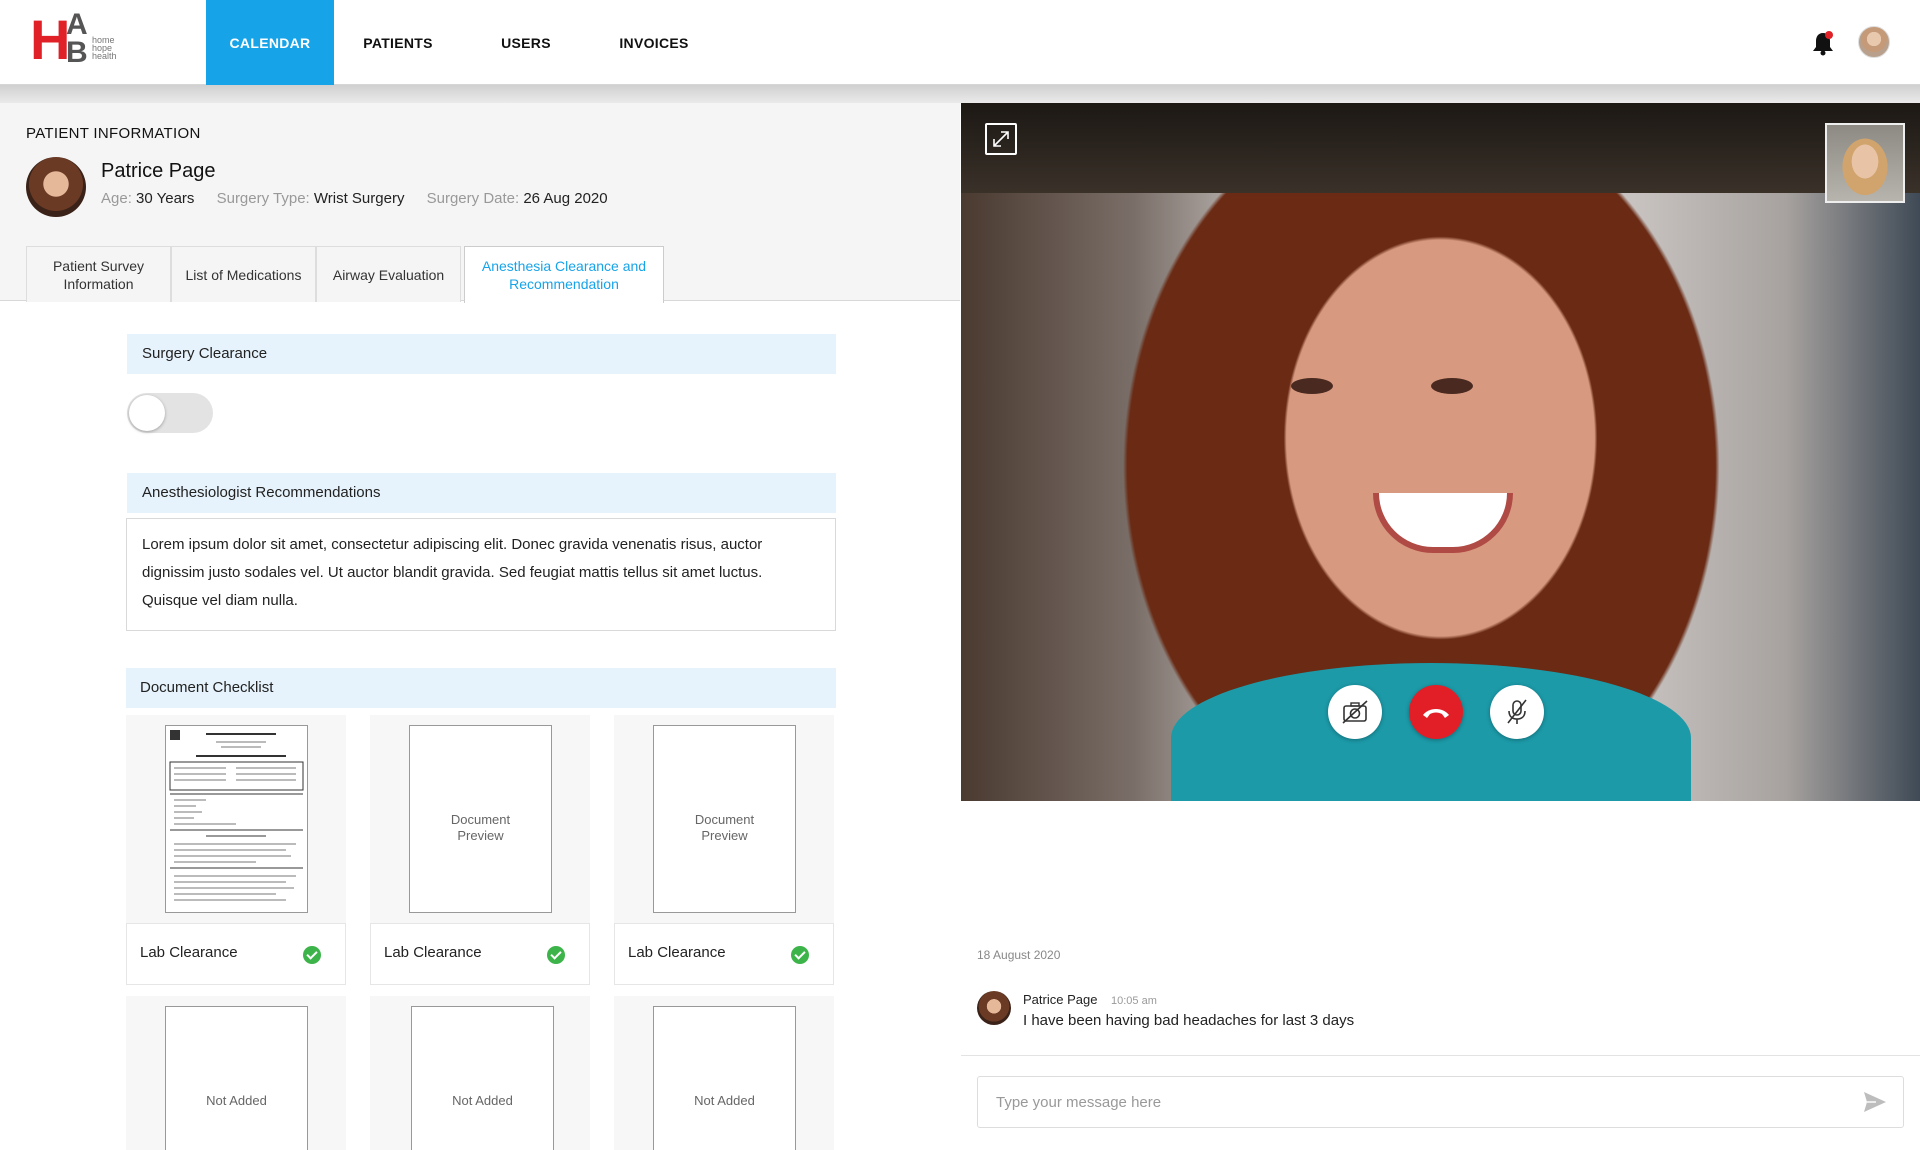 The image size is (1920, 1150). What do you see at coordinates (158, 171) in the screenshot?
I see `patient-name: Patrice Page` at bounding box center [158, 171].